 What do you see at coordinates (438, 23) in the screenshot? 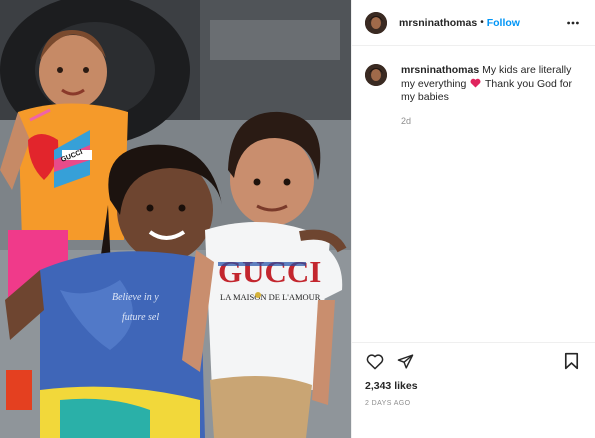
I see `header-username: mrsninathomas` at bounding box center [438, 23].